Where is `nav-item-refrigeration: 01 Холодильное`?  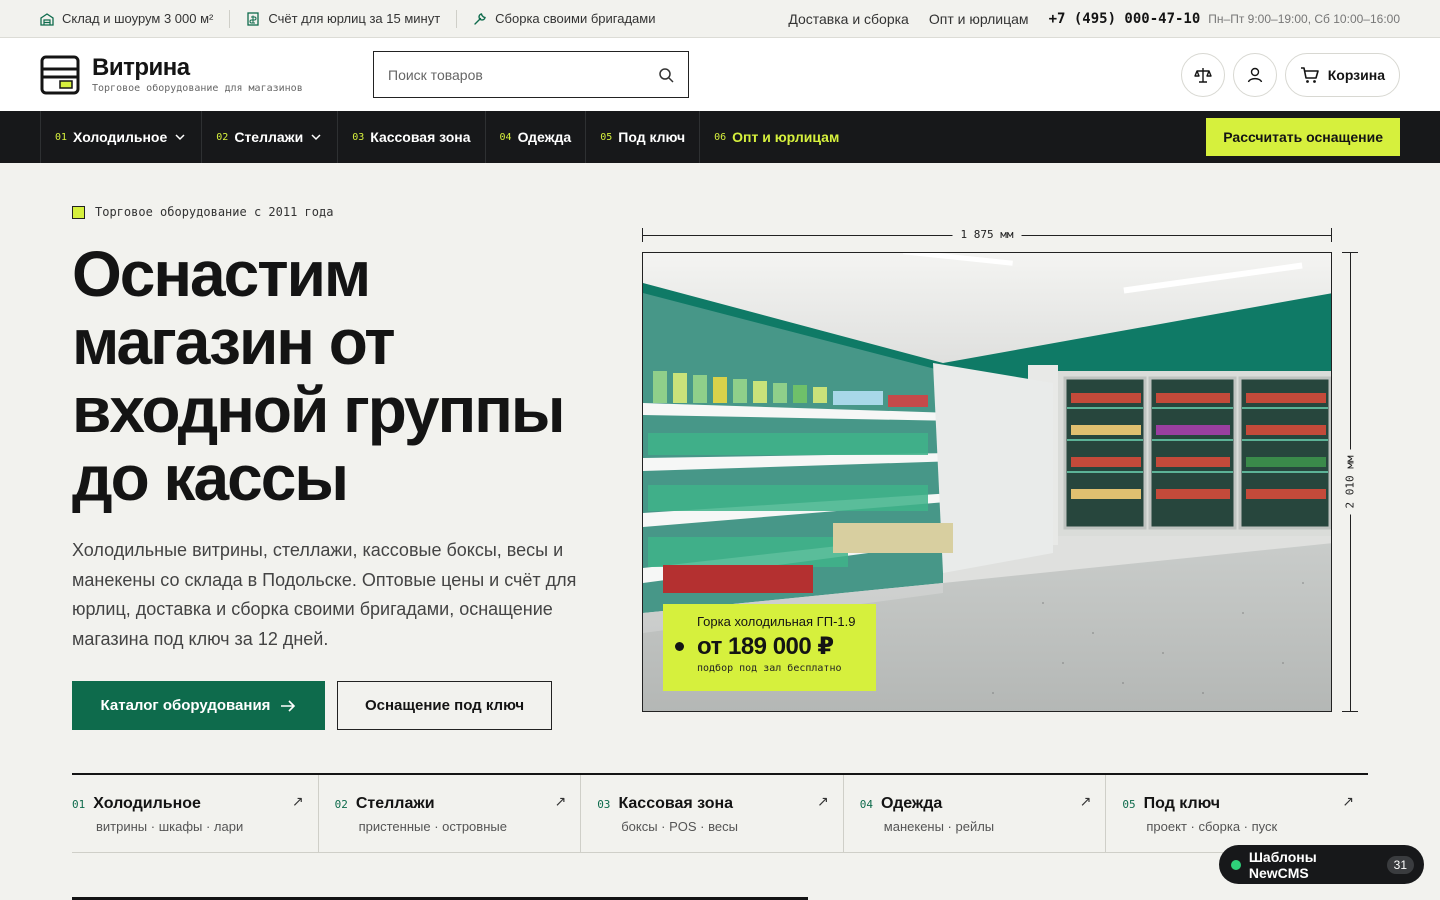 nav-item-refrigeration: 01 Холодильное is located at coordinates (120, 137).